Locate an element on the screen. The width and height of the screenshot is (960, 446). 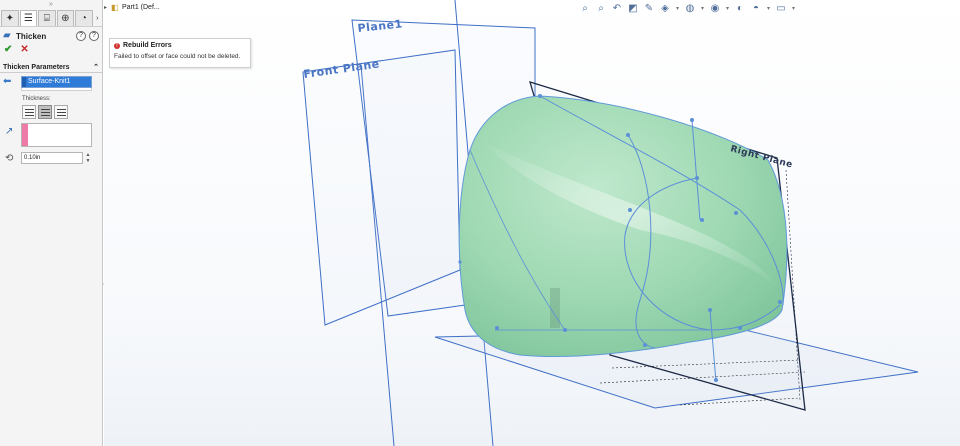
surface-selection-box: Surface-Knit1 is located at coordinates (56, 82).